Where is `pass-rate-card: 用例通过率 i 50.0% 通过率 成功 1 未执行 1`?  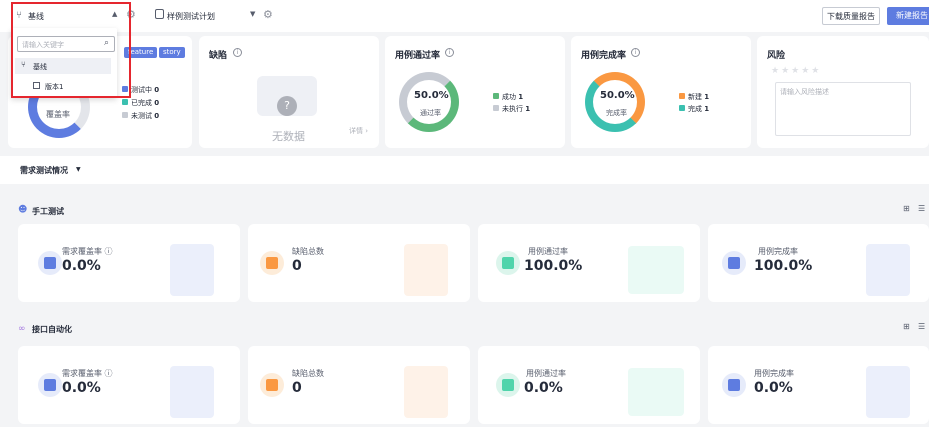
pass-rate-card: 用例通过率 i 50.0% 通过率 成功 1 未执行 1 is located at coordinates (475, 92).